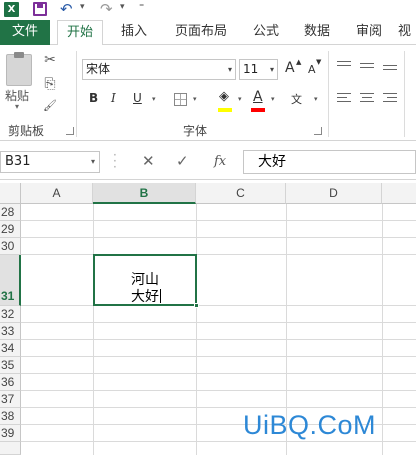 This screenshot has height=455, width=416. What do you see at coordinates (316, 99) in the screenshot?
I see `phonetic-dropdown-icon: ▾` at bounding box center [316, 99].